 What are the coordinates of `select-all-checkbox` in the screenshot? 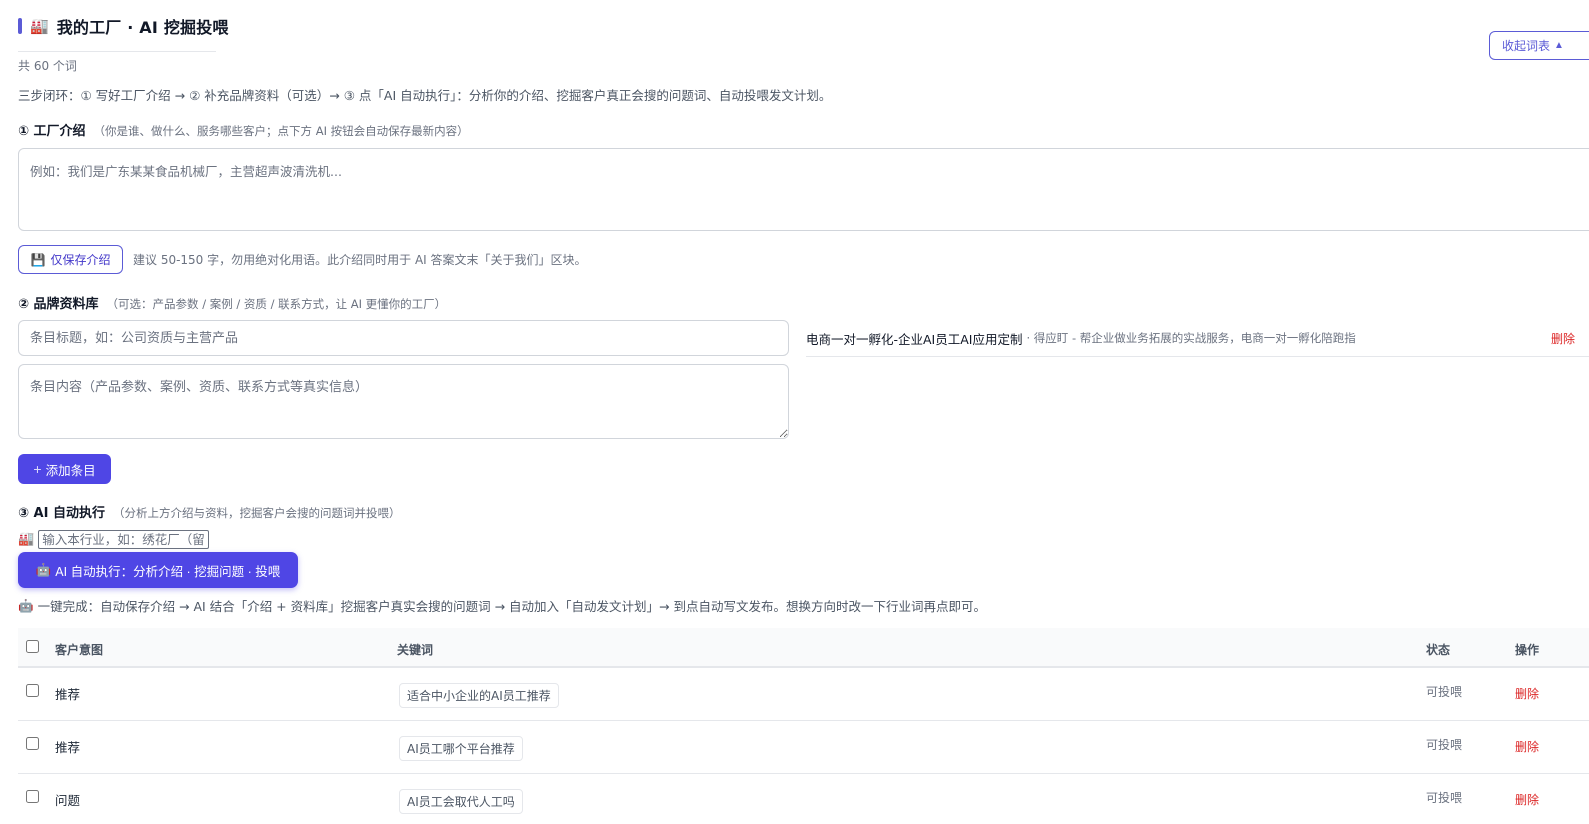 It's located at (32, 646).